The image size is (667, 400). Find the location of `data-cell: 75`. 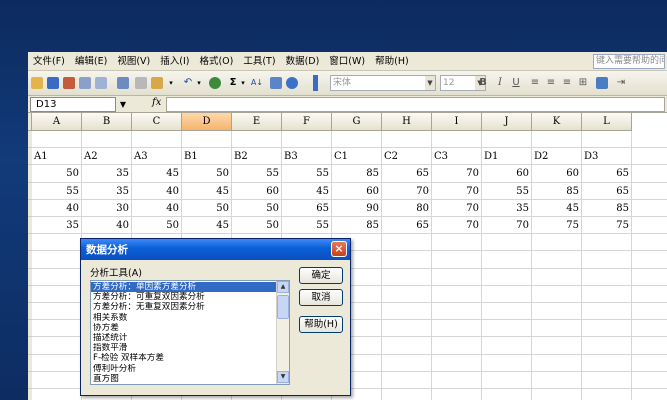

data-cell: 75 is located at coordinates (607, 225).